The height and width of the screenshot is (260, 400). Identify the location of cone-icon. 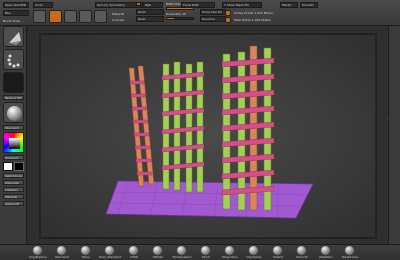
(15, 38).